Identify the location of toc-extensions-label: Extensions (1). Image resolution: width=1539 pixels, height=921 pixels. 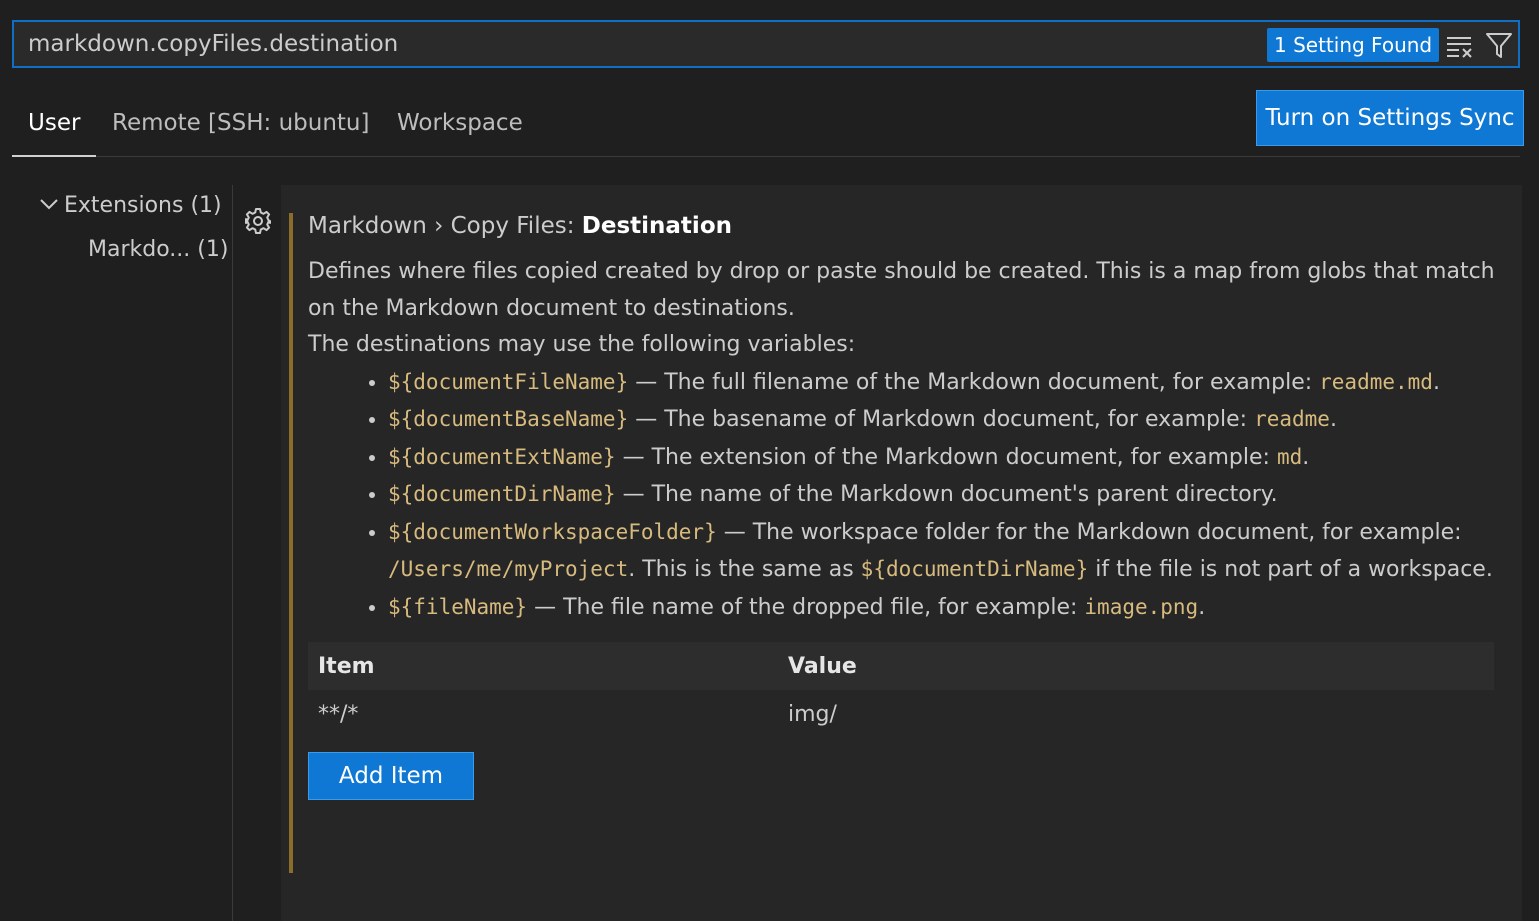
(143, 205).